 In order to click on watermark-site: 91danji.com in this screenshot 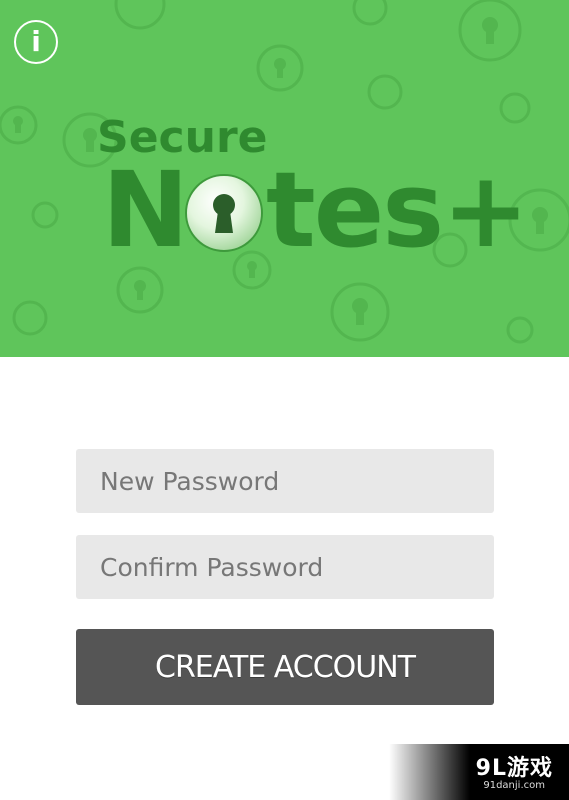, I will do `click(514, 785)`.